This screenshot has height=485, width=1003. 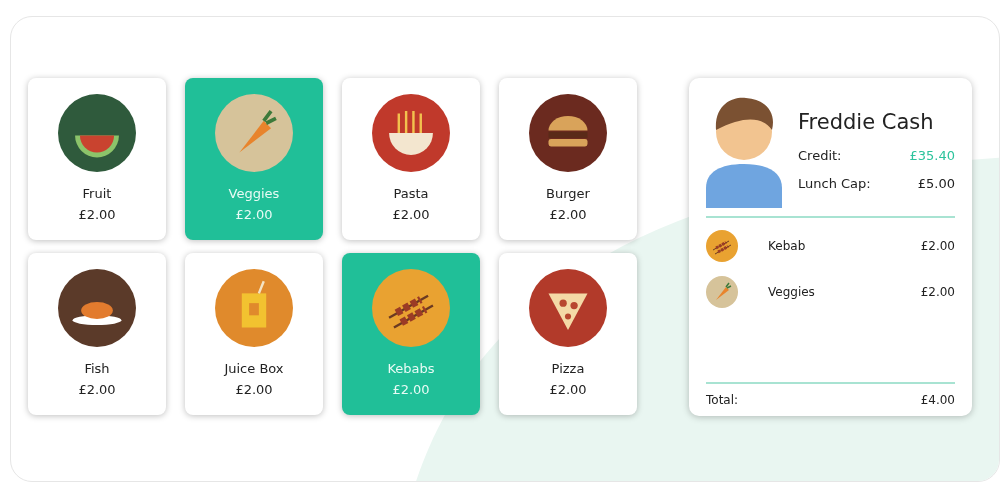 I want to click on product-card: Fruit £2.00, so click(x=97, y=159).